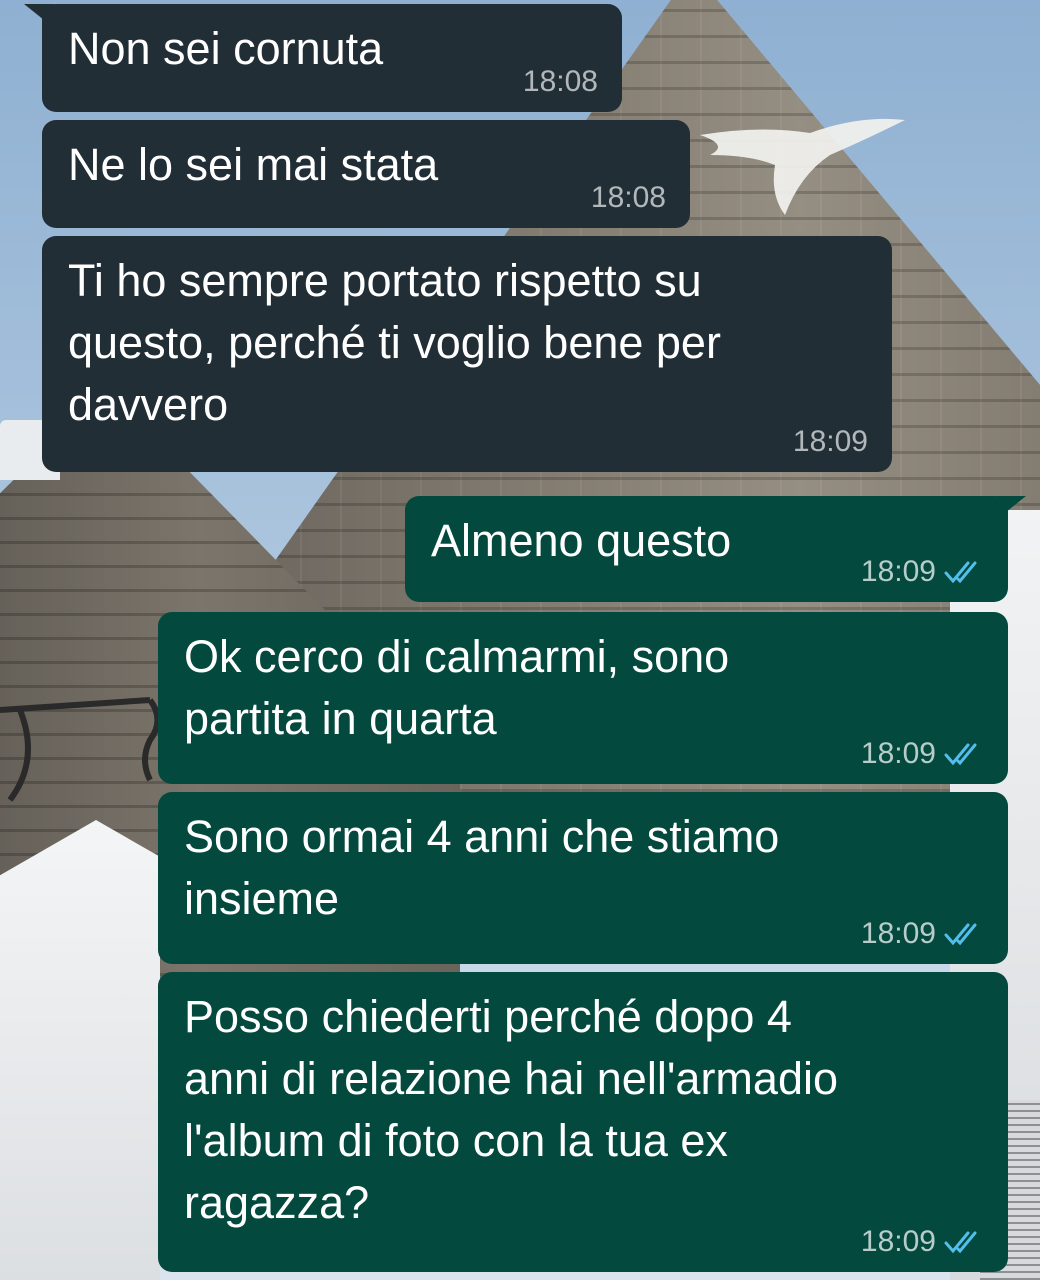  Describe the element at coordinates (482, 867) in the screenshot. I see `message-text: Sono ormai 4 anni che stiamo insieme` at that location.